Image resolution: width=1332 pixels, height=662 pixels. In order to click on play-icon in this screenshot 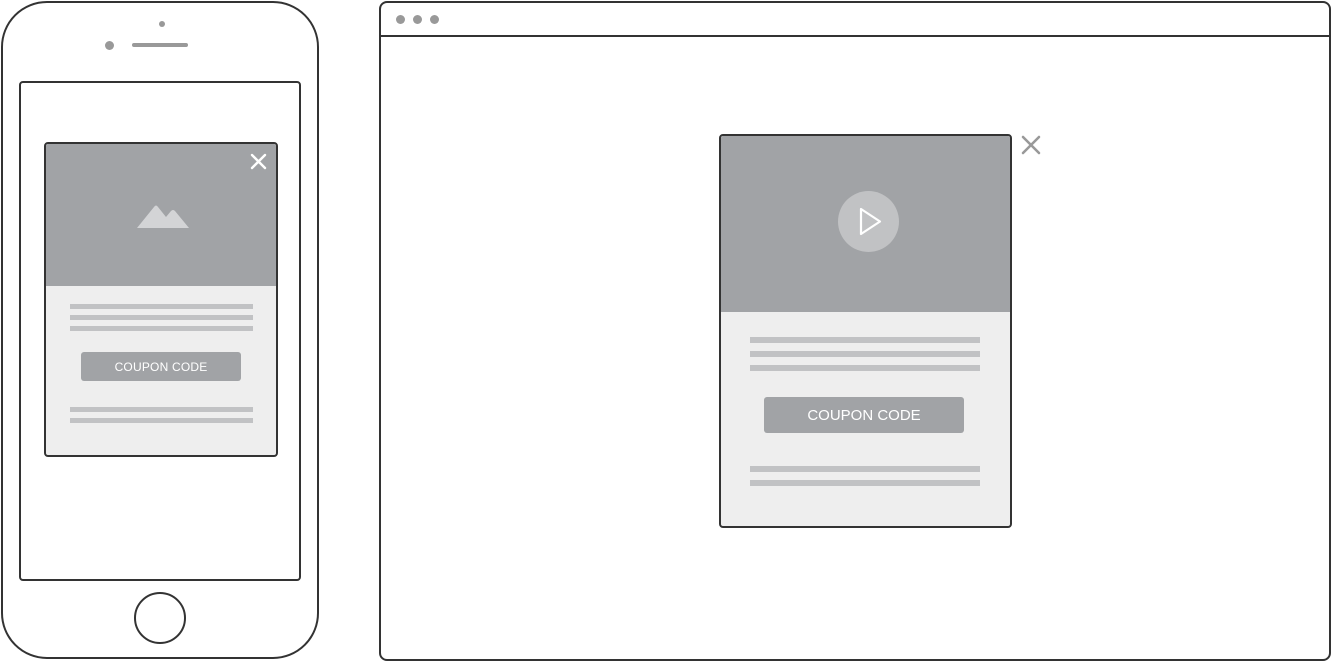, I will do `click(870, 221)`.